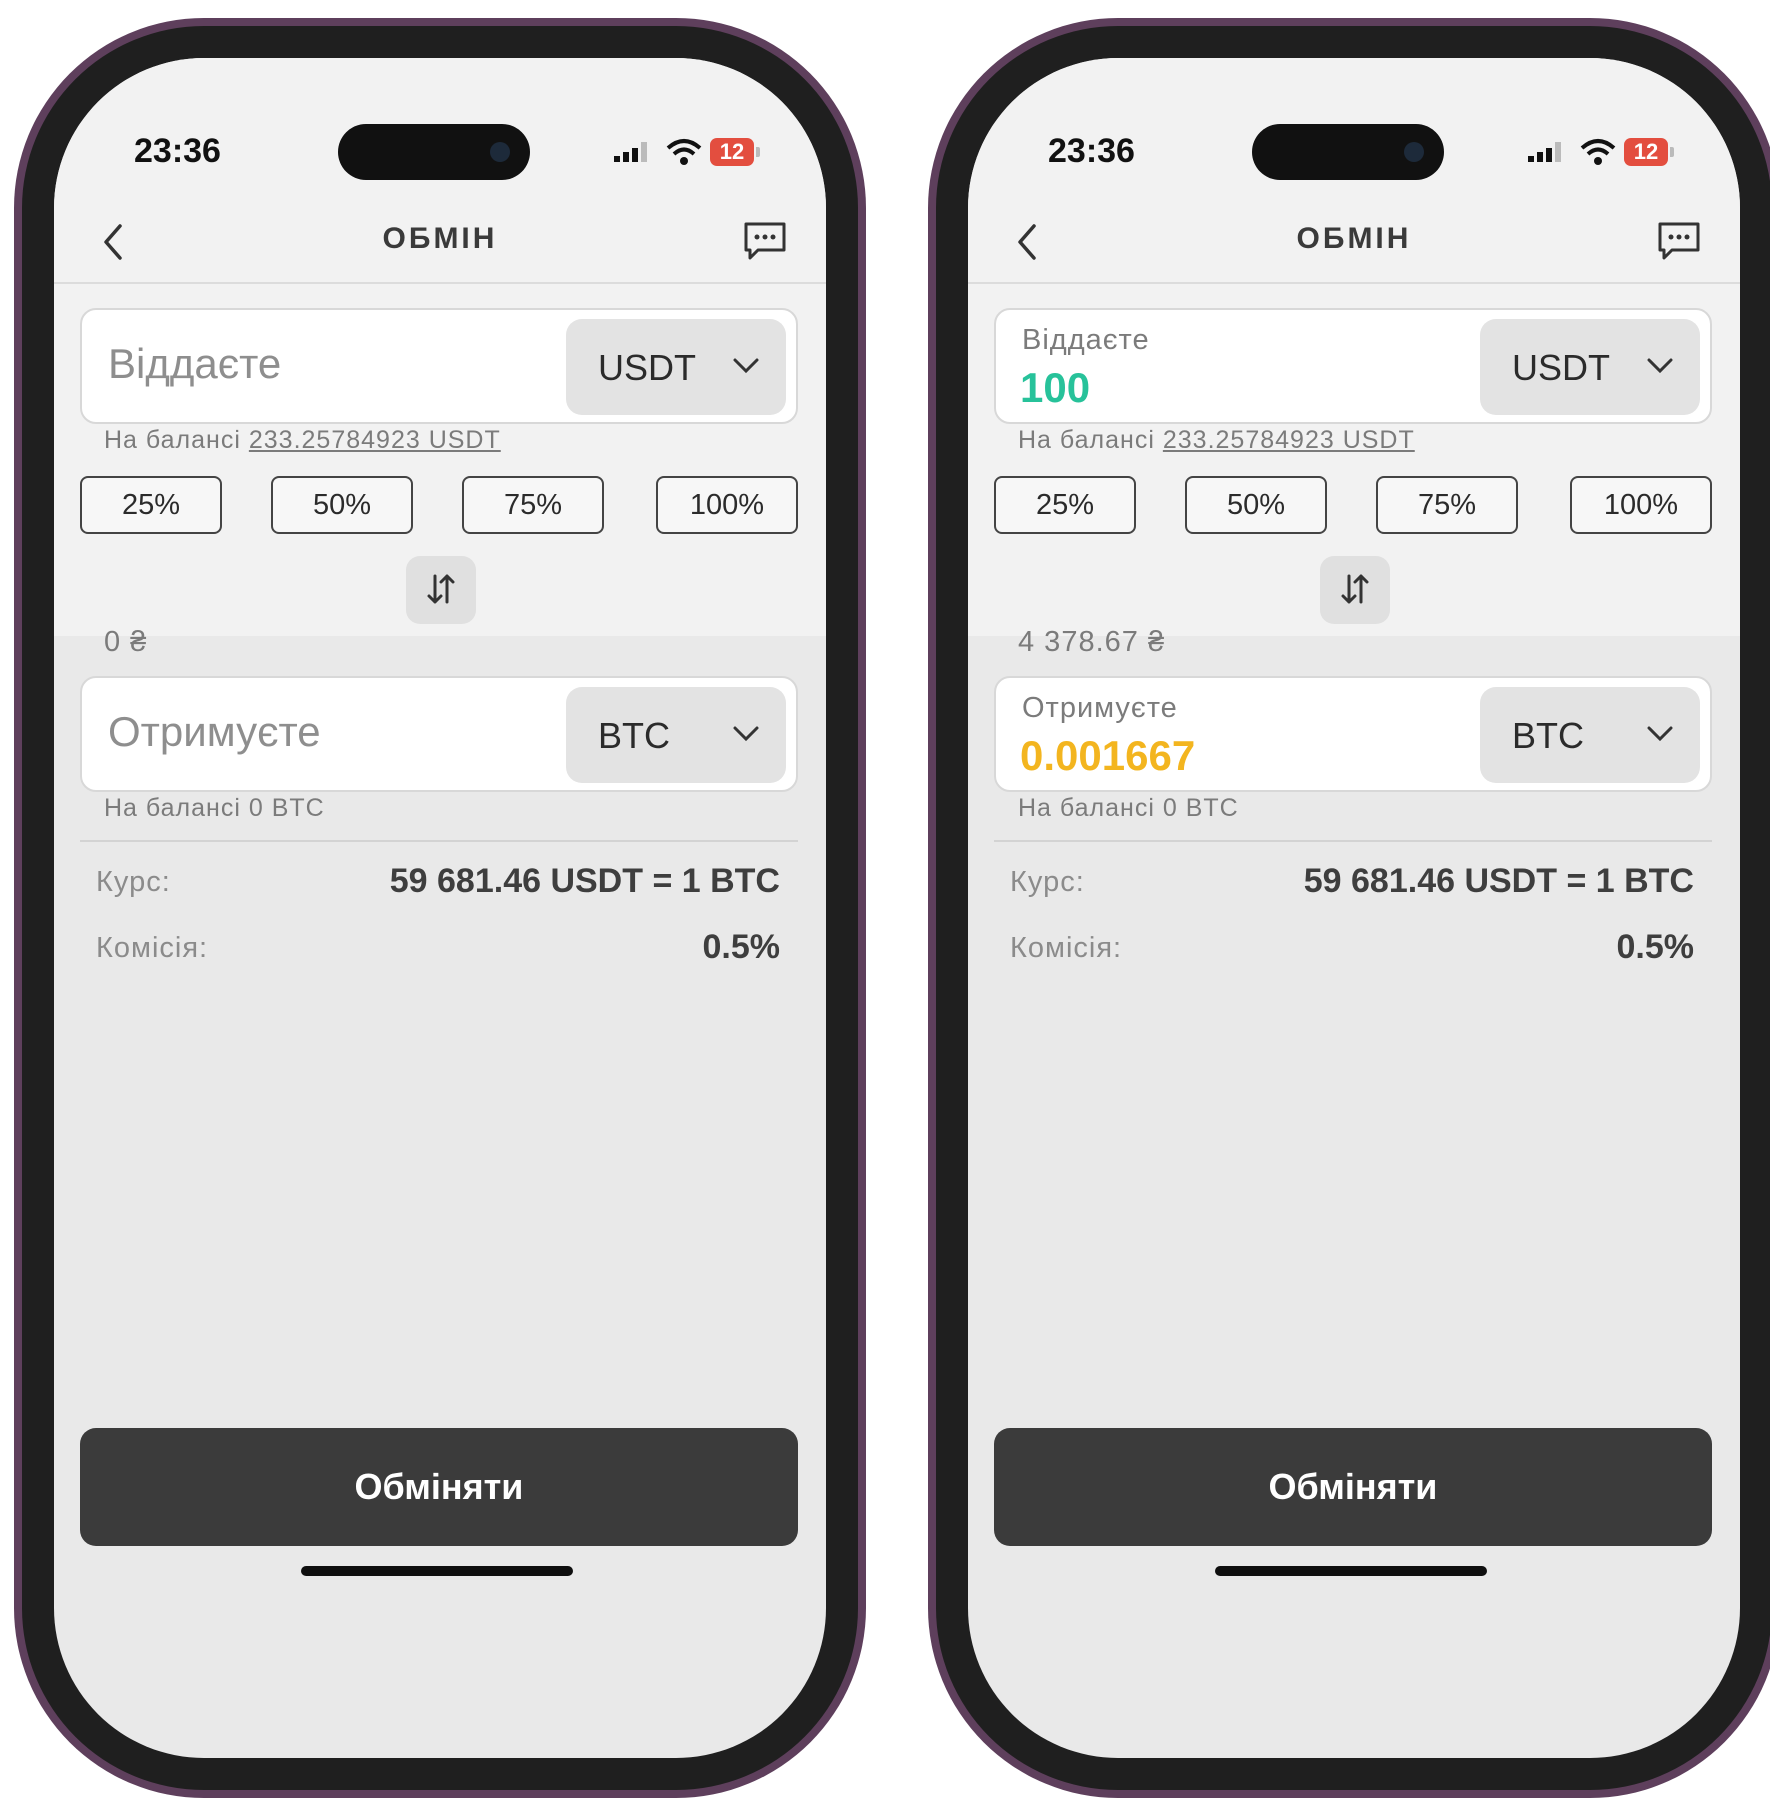 This screenshot has width=1770, height=1798. What do you see at coordinates (1108, 755) in the screenshot?
I see `receive-value: 0.001667` at bounding box center [1108, 755].